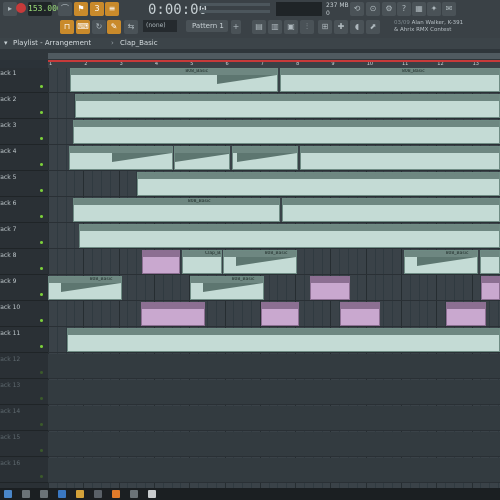 This screenshot has width=500, height=500. I want to click on track-header: Track 13, so click(24, 392).